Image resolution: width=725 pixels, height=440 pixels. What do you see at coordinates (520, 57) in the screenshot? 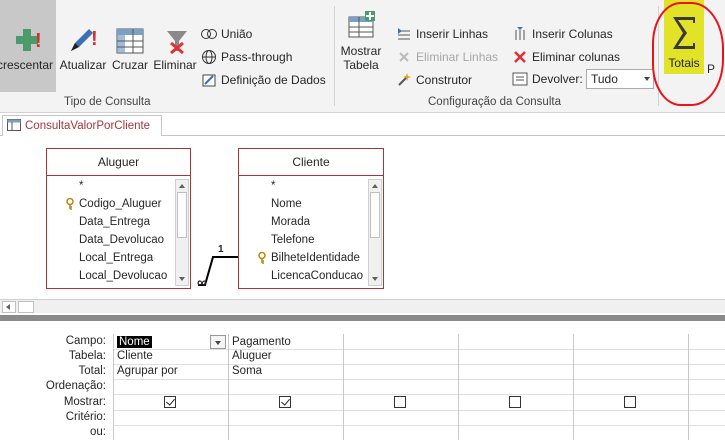
I see `delete-columns-icon` at bounding box center [520, 57].